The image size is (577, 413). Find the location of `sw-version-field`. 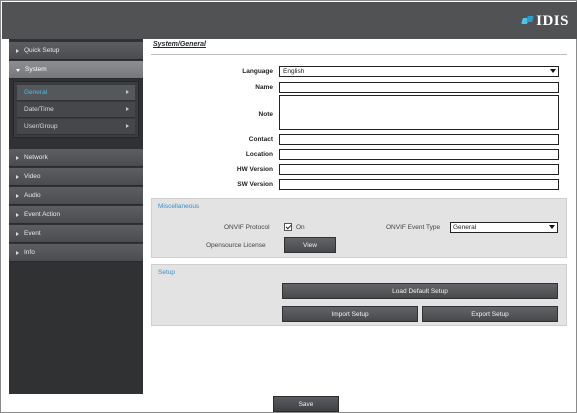

sw-version-field is located at coordinates (419, 184).